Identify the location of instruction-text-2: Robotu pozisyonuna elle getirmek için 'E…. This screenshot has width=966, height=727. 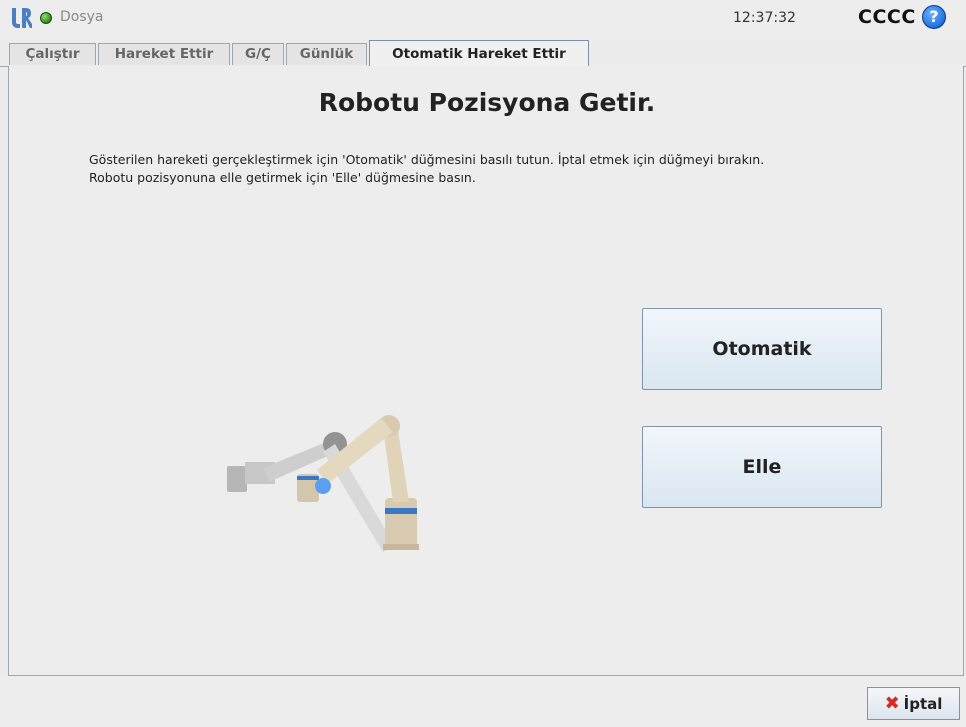
(282, 177).